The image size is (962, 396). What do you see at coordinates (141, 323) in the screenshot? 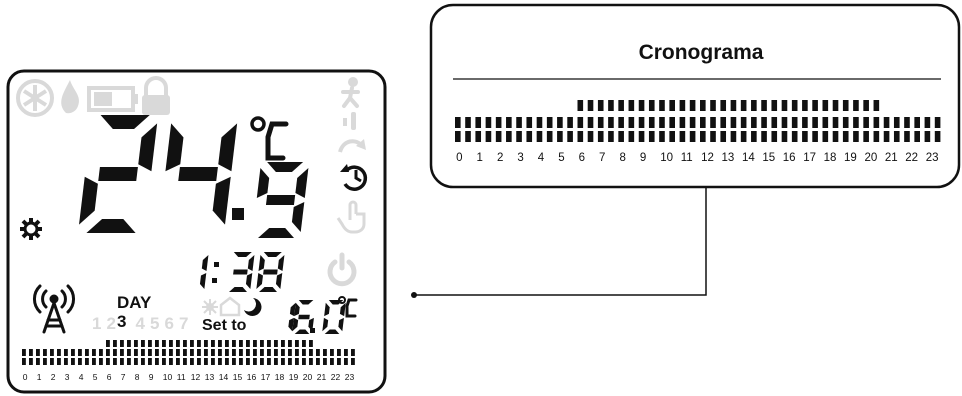
I see `day-number: 4` at bounding box center [141, 323].